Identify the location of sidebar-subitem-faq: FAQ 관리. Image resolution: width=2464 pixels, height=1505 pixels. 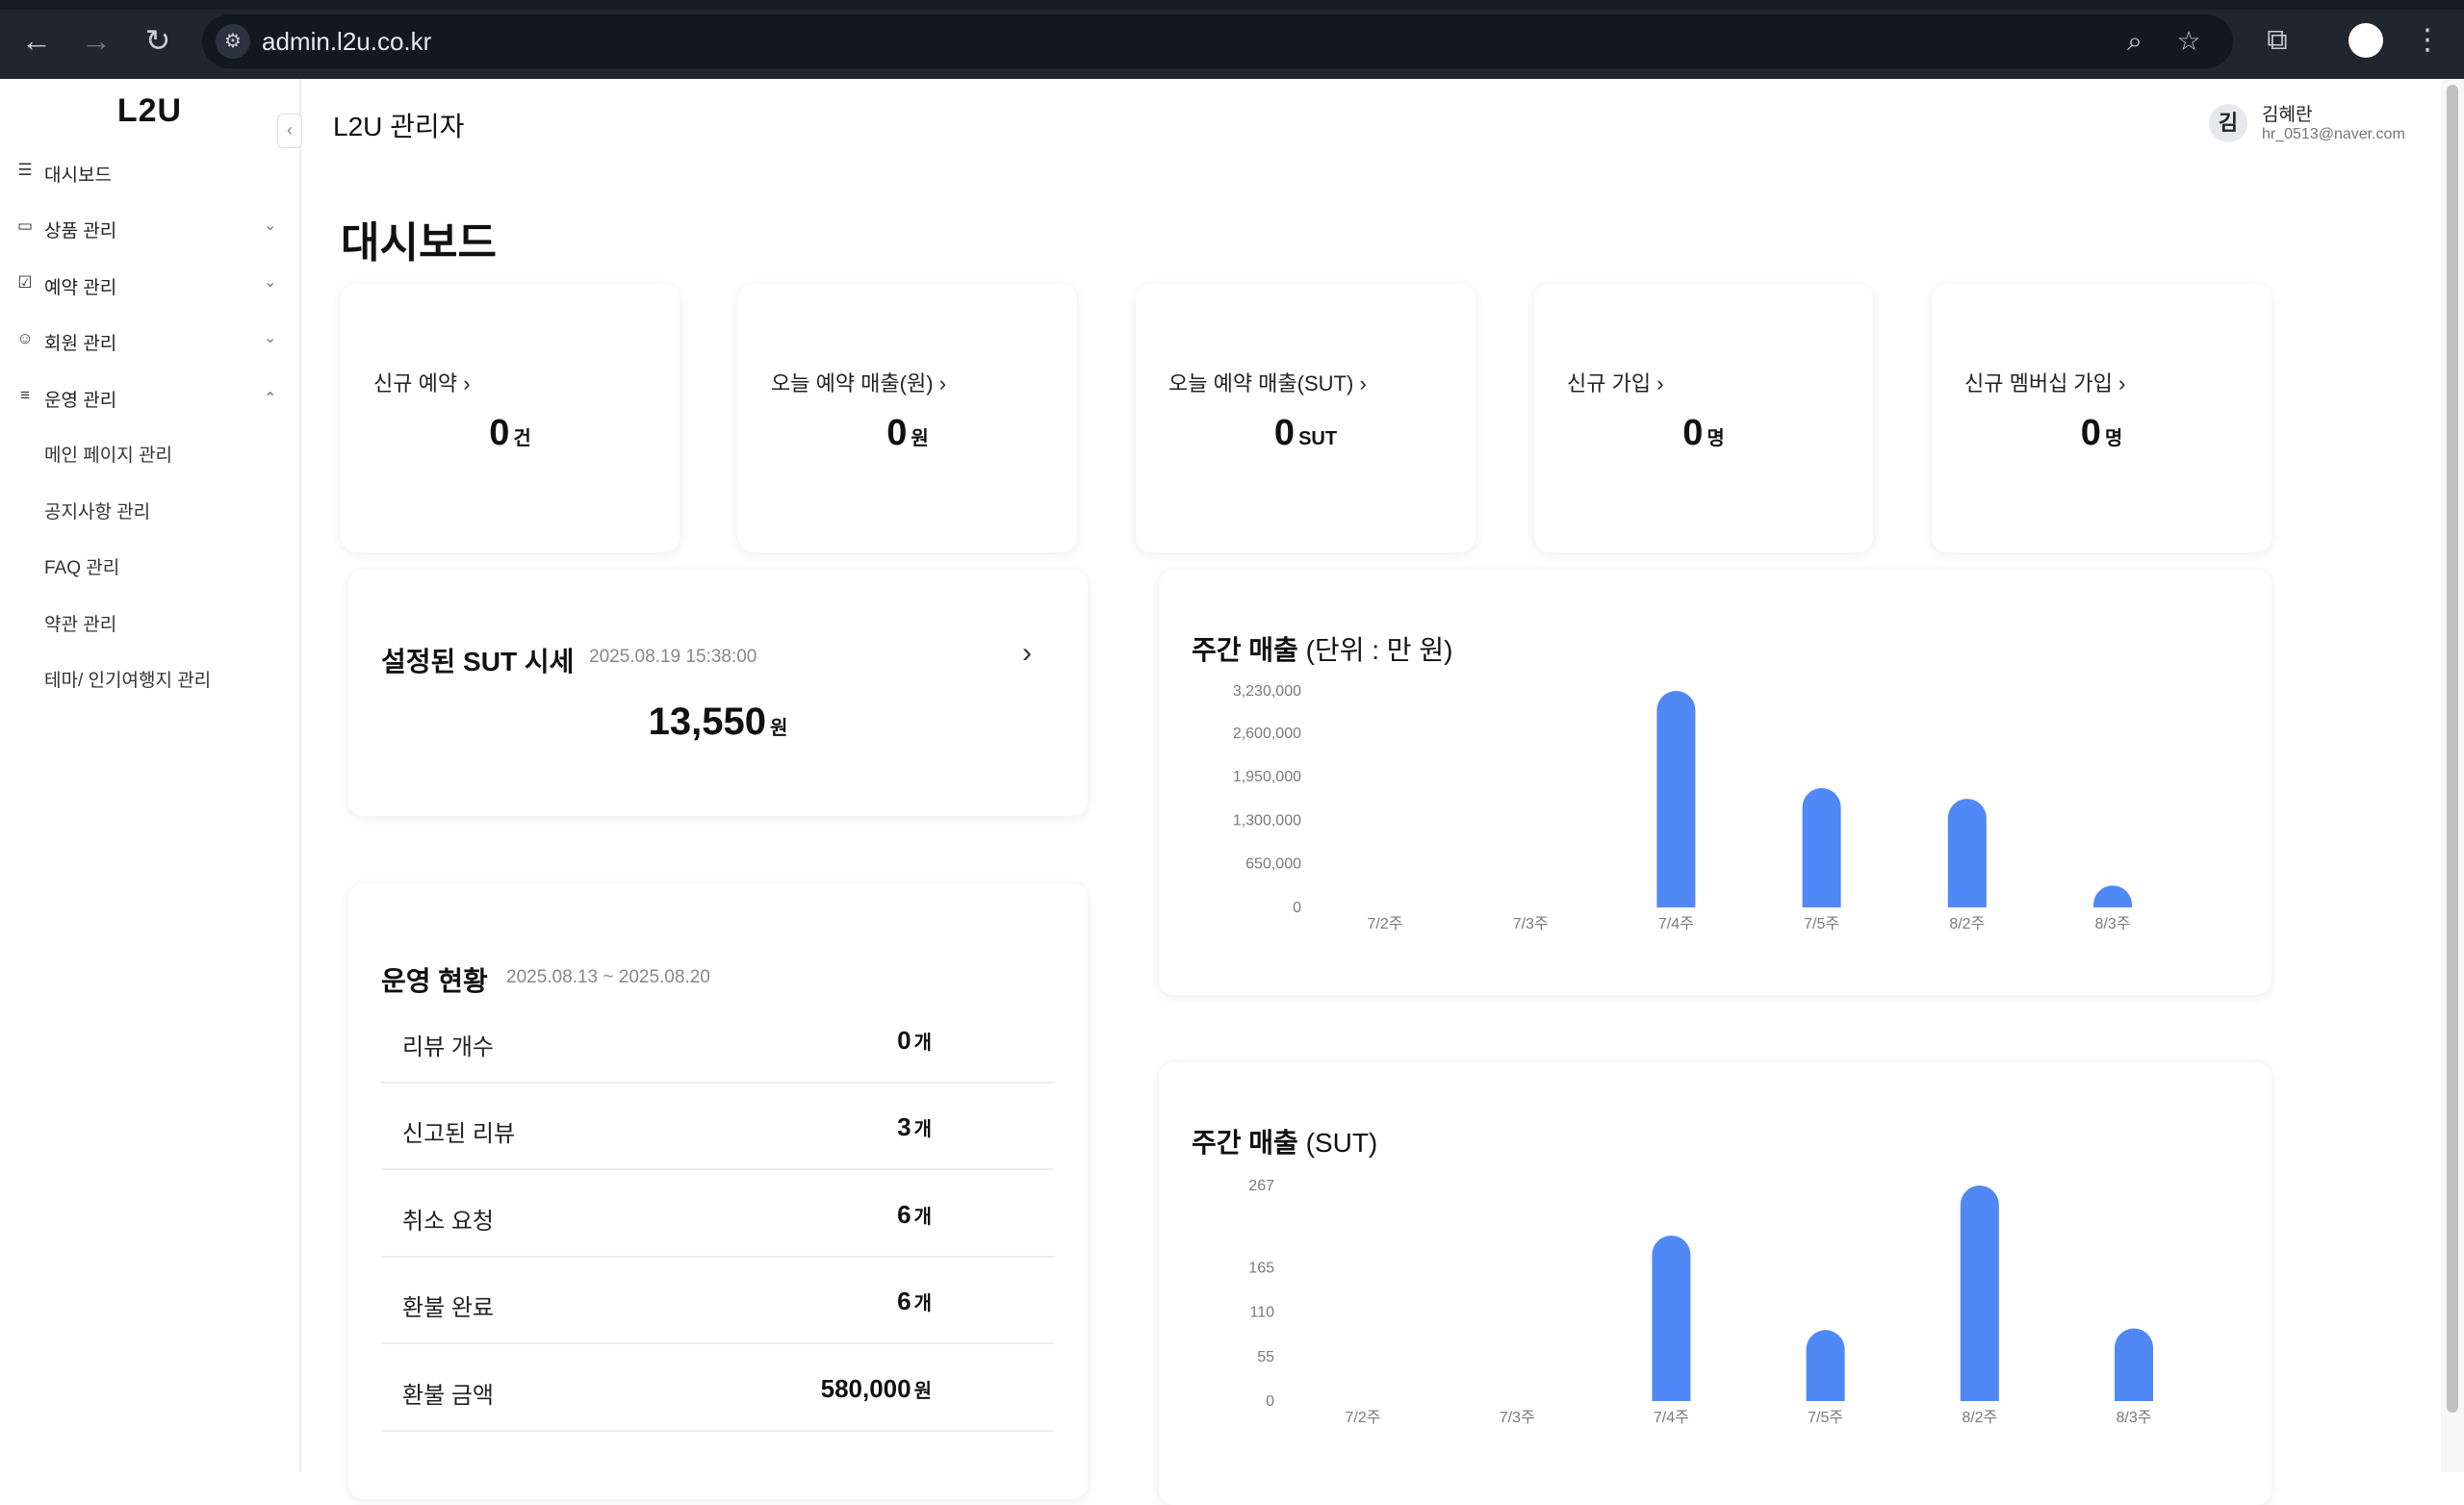
(81, 566).